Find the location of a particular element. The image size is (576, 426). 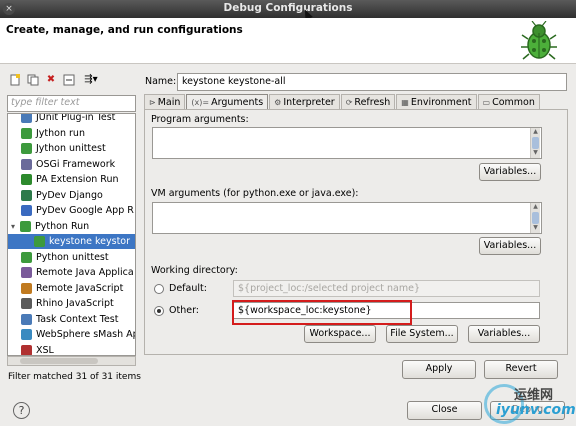

program-arguments-label: Program arguments: is located at coordinates (200, 119).